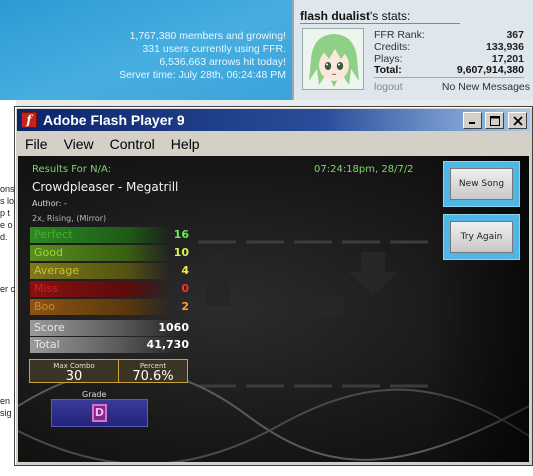 Image resolution: width=533 pixels, height=476 pixels. I want to click on avatar-image, so click(333, 59).